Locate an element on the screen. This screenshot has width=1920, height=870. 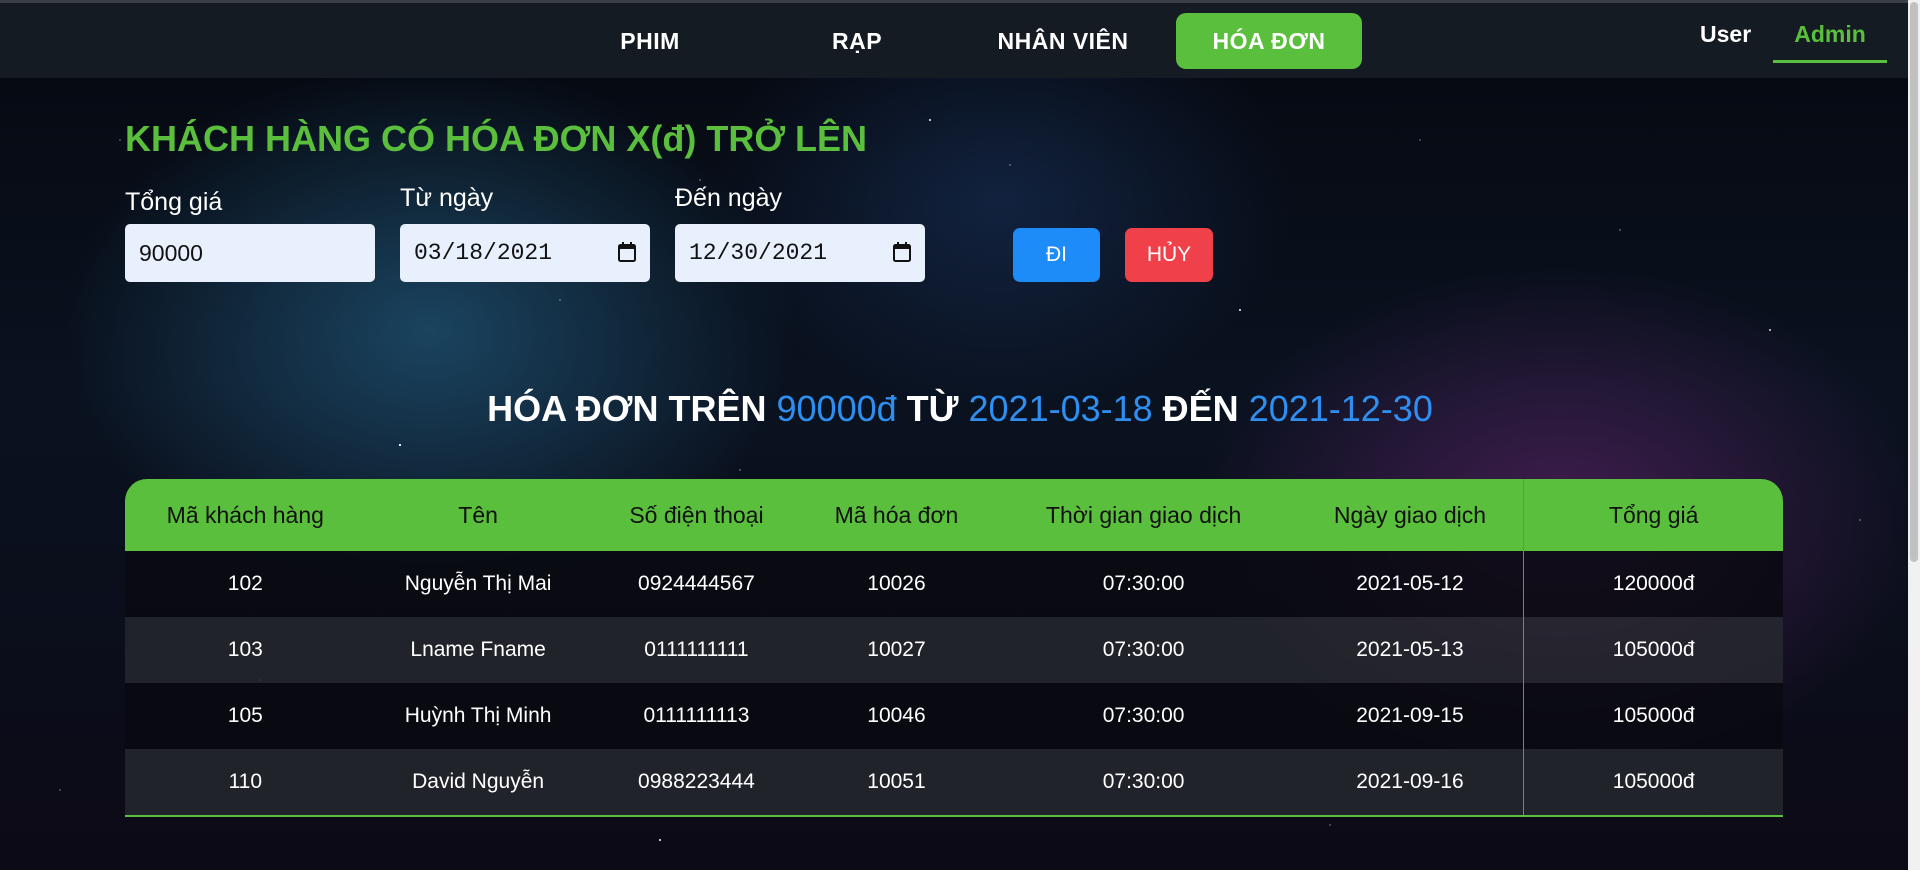
nav-item-rap: RẠP is located at coordinates (857, 41).